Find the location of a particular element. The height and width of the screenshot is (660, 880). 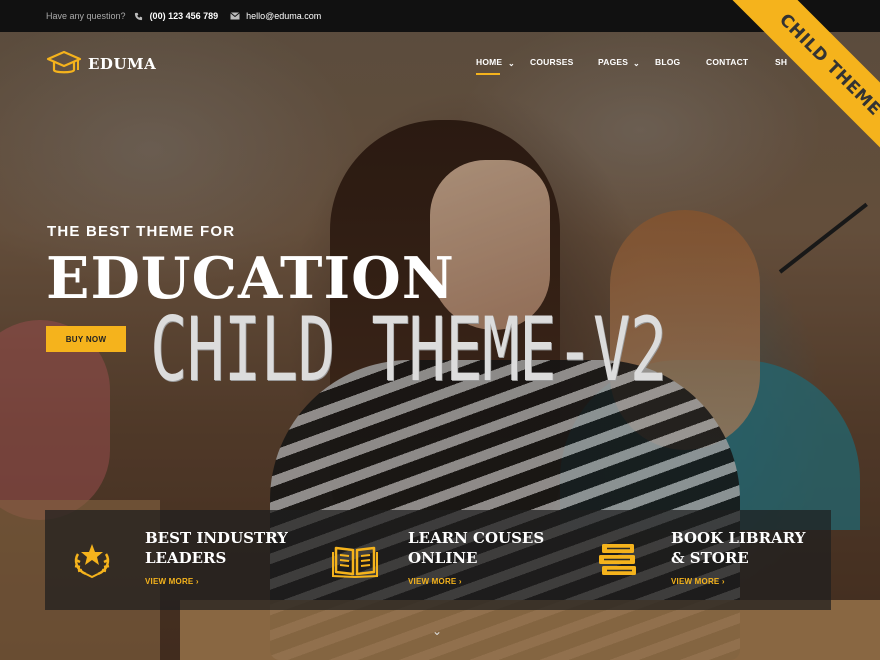

book-stack-icon is located at coordinates (618, 560).